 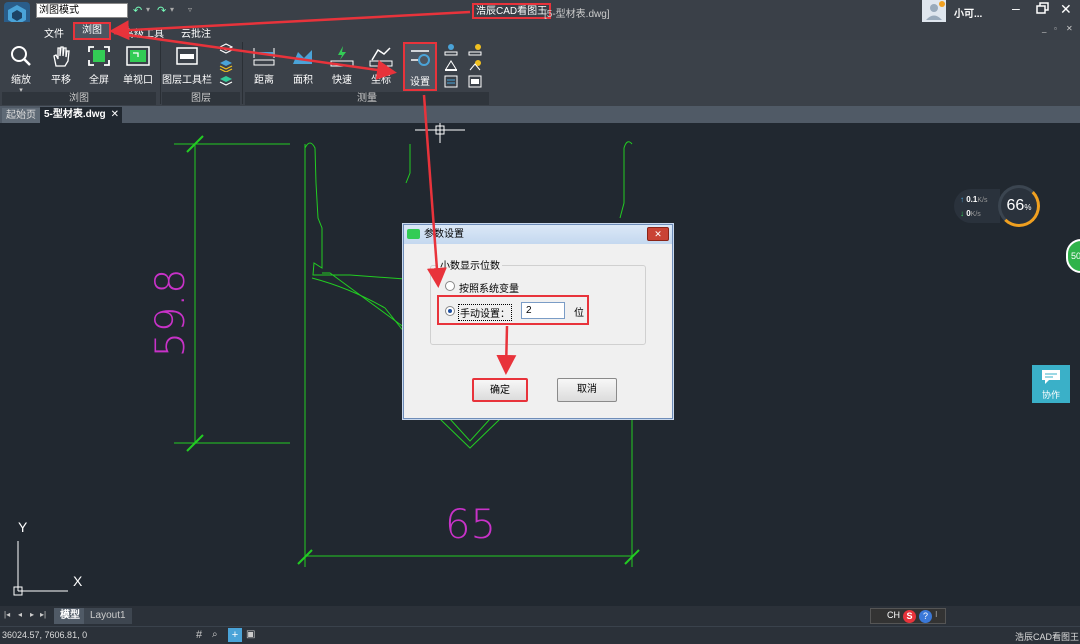 What do you see at coordinates (420, 66) in the screenshot?
I see `settings-button: 设置` at bounding box center [420, 66].